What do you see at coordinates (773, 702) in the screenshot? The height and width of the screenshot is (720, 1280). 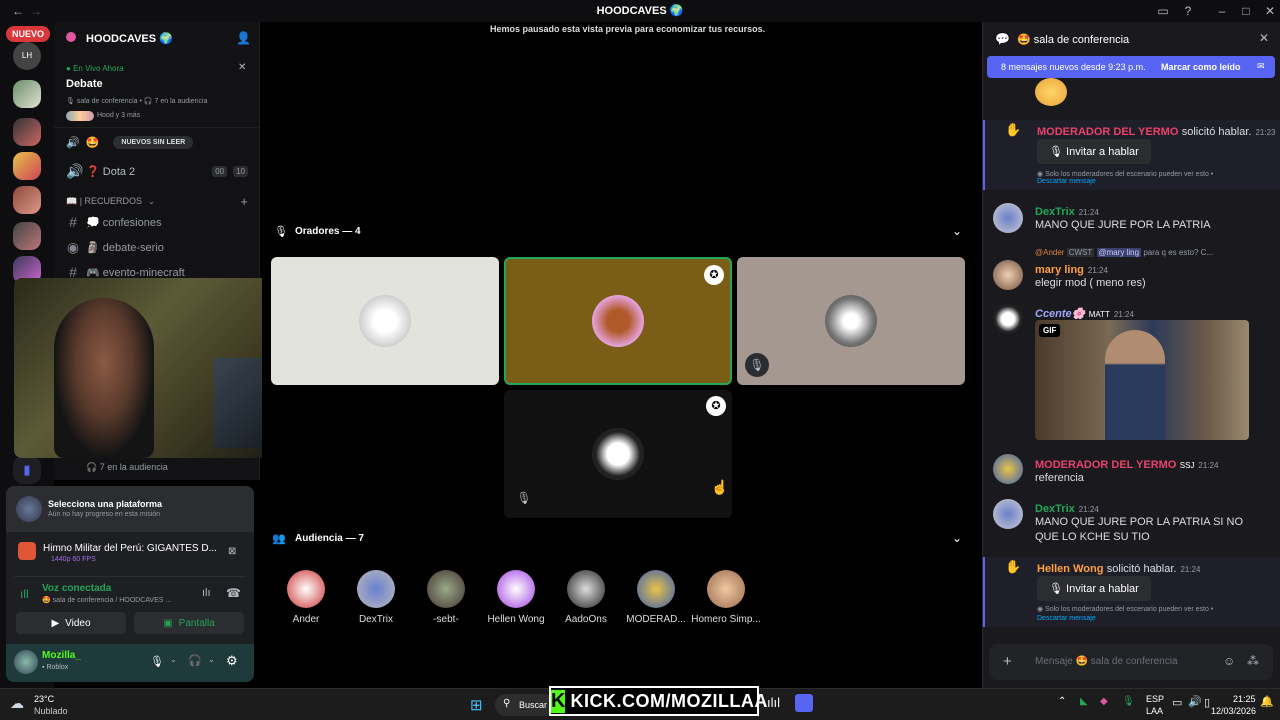 I see `audio-app-icon: ılıl` at bounding box center [773, 702].